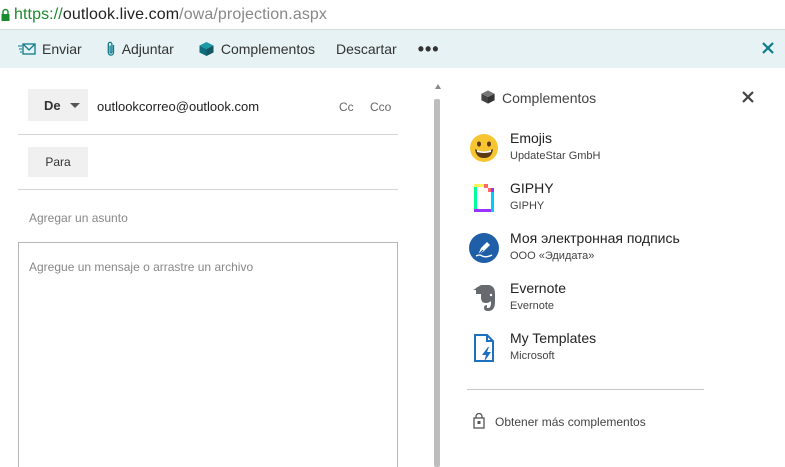  I want to click on caret-down-icon, so click(74, 105).